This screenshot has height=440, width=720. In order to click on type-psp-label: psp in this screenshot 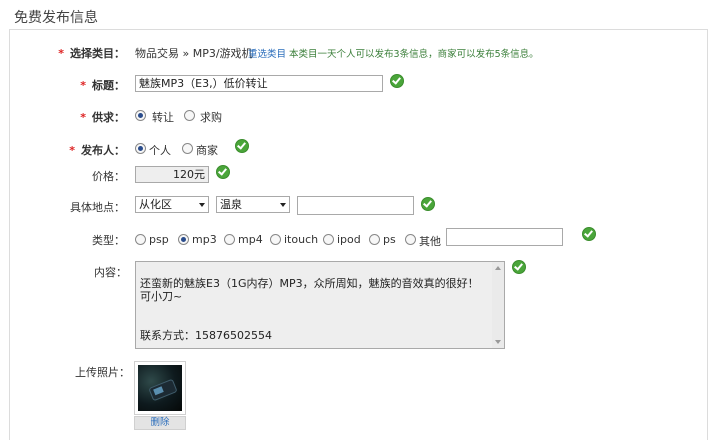, I will do `click(159, 239)`.